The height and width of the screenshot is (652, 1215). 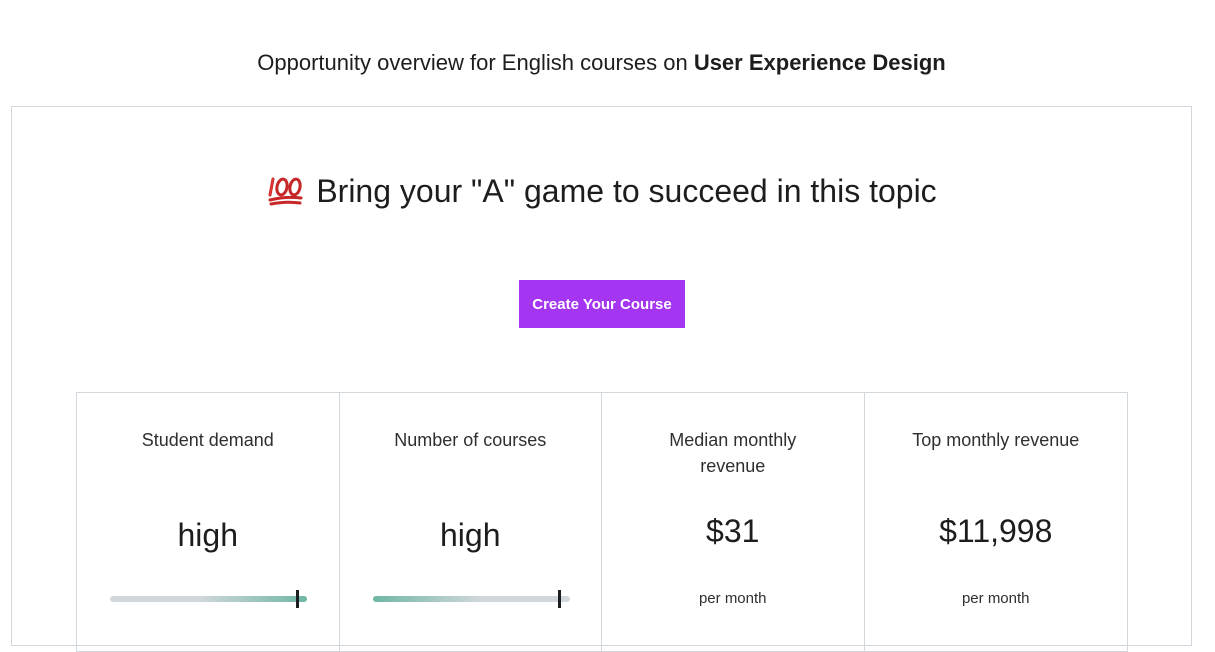 What do you see at coordinates (208, 599) in the screenshot?
I see `student-demand-meter` at bounding box center [208, 599].